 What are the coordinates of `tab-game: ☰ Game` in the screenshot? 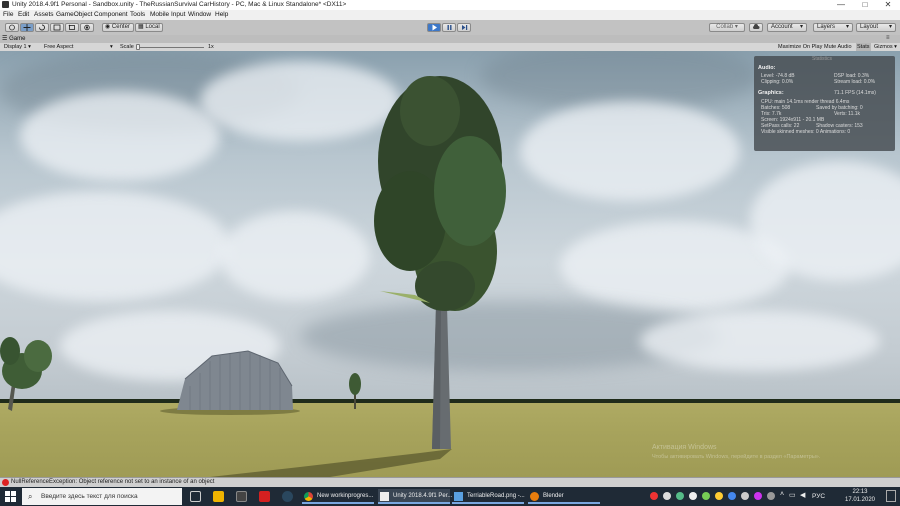 It's located at (32, 39).